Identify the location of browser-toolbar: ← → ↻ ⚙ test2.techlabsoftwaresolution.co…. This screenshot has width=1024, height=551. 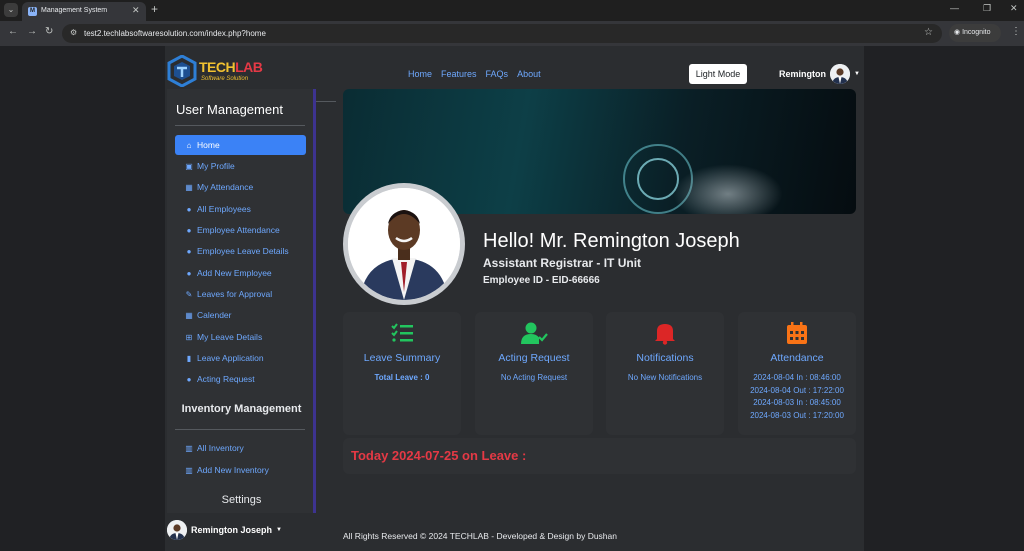
(512, 33).